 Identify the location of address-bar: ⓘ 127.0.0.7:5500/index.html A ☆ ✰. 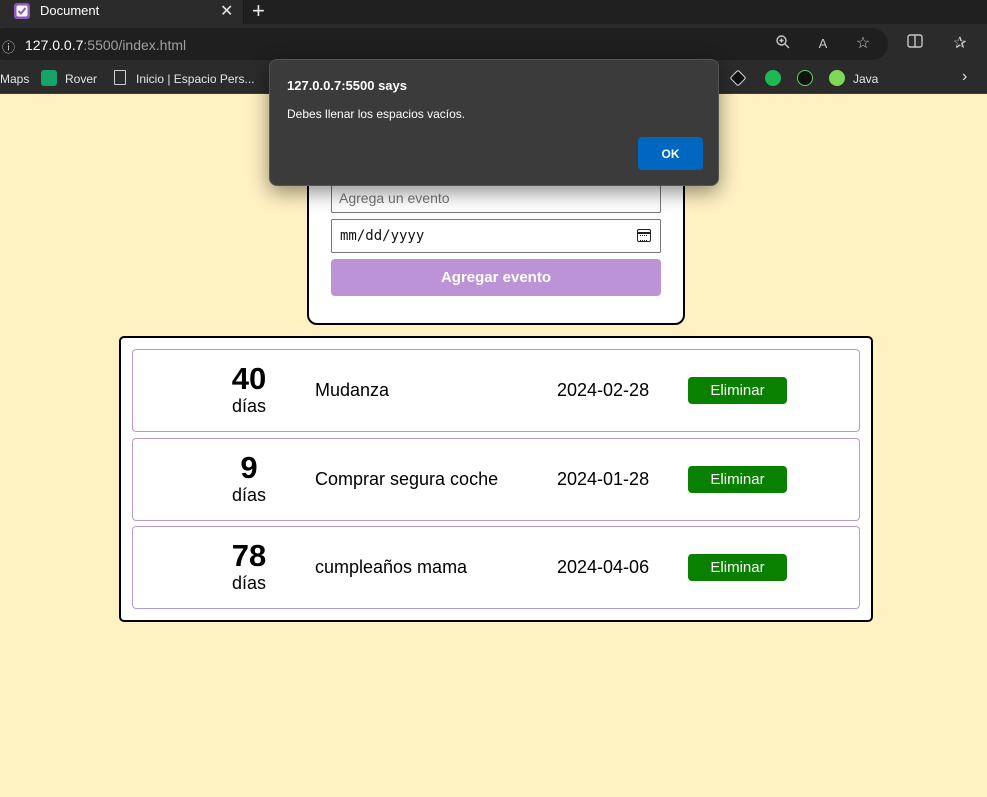
(493, 44).